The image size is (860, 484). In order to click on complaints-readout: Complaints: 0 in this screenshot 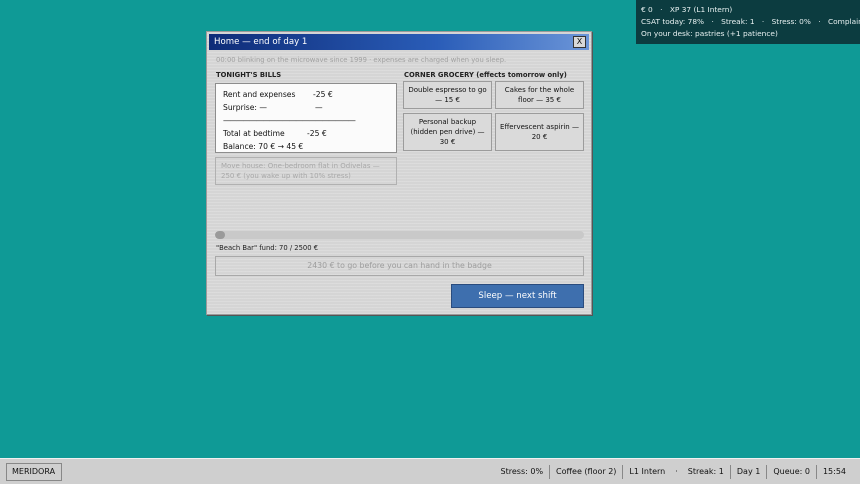, I will do `click(843, 21)`.